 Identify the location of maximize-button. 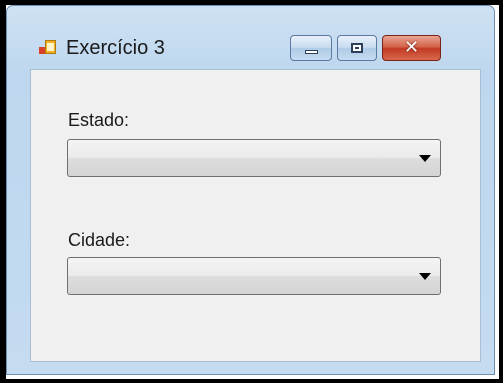
(357, 48).